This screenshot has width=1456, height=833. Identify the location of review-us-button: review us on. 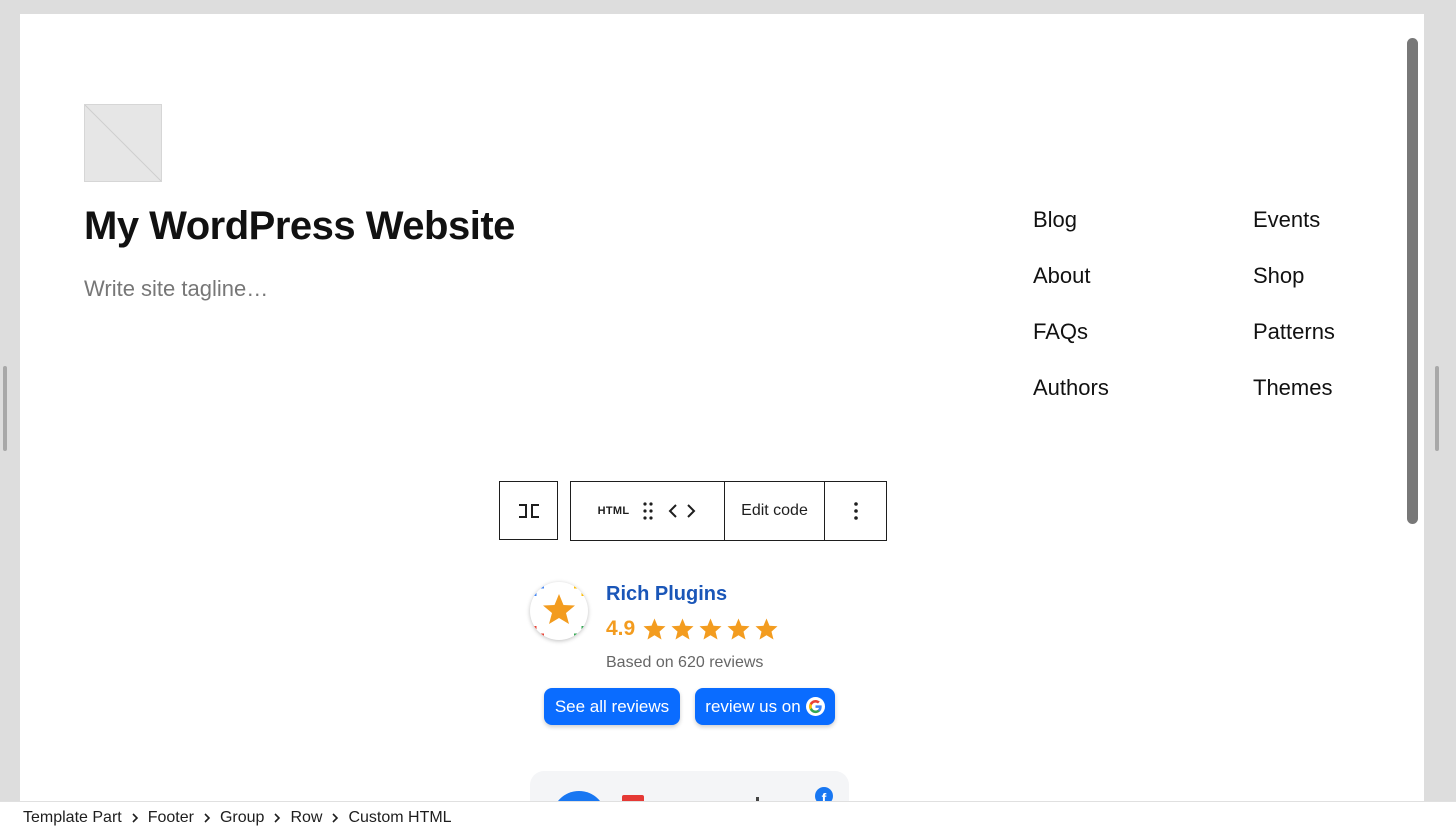
(765, 706).